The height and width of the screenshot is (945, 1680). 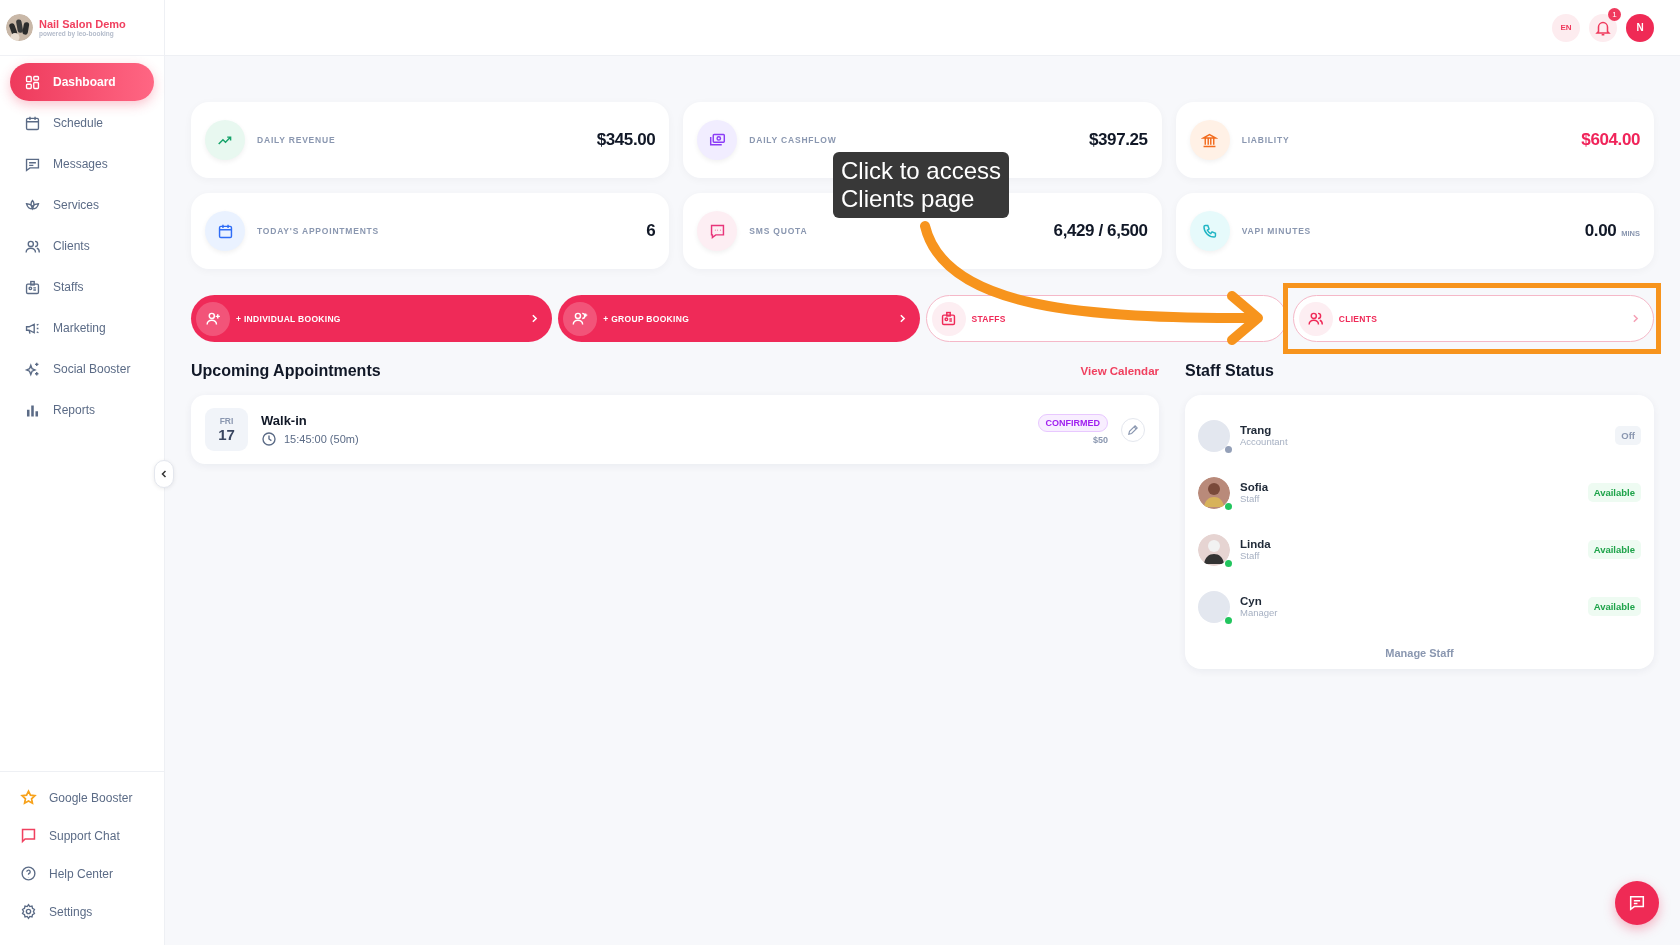 I want to click on sms-icon, so click(x=717, y=231).